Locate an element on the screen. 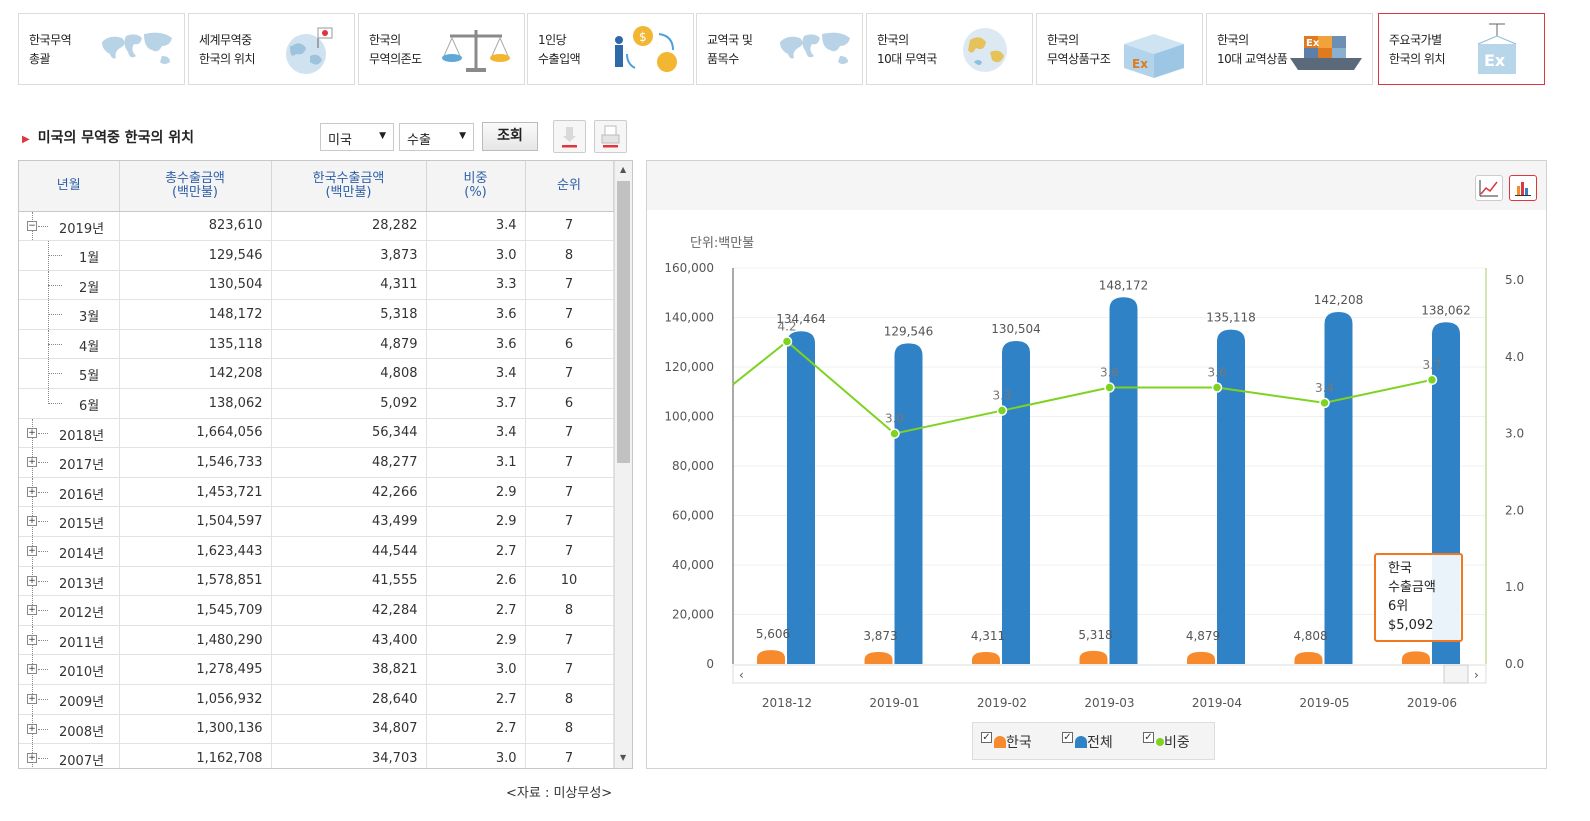  table-row: 5월 142,208 4,808 3.4 7 is located at coordinates (316, 374).